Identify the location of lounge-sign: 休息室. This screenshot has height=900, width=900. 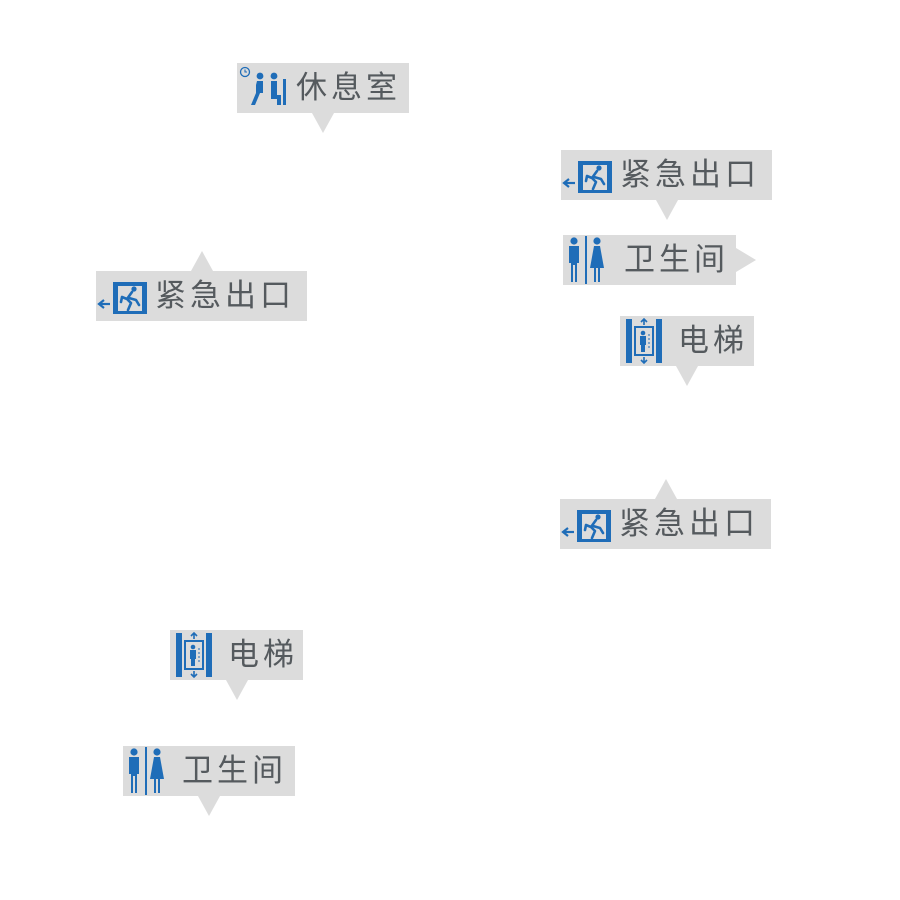
(323, 98).